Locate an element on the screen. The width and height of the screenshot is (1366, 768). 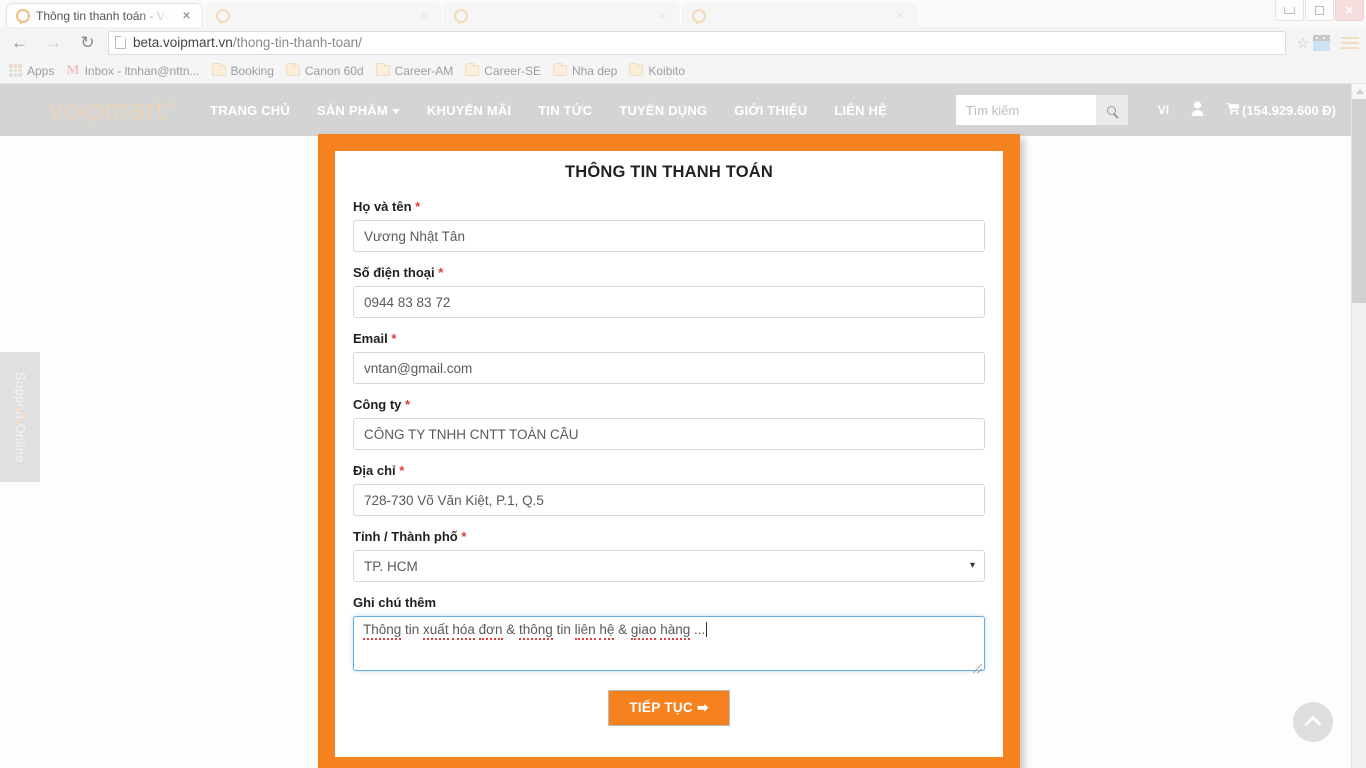
label-text: Công ty is located at coordinates (377, 404).